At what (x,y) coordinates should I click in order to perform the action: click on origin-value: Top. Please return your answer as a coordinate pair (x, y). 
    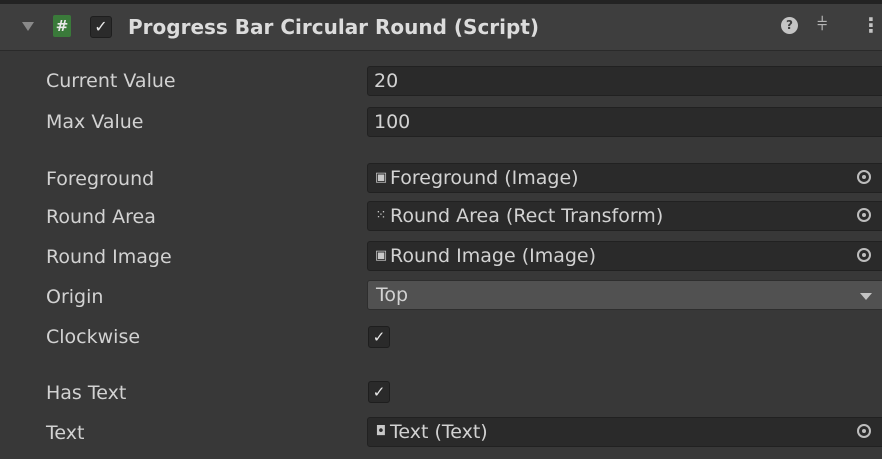
    Looking at the image, I should click on (392, 295).